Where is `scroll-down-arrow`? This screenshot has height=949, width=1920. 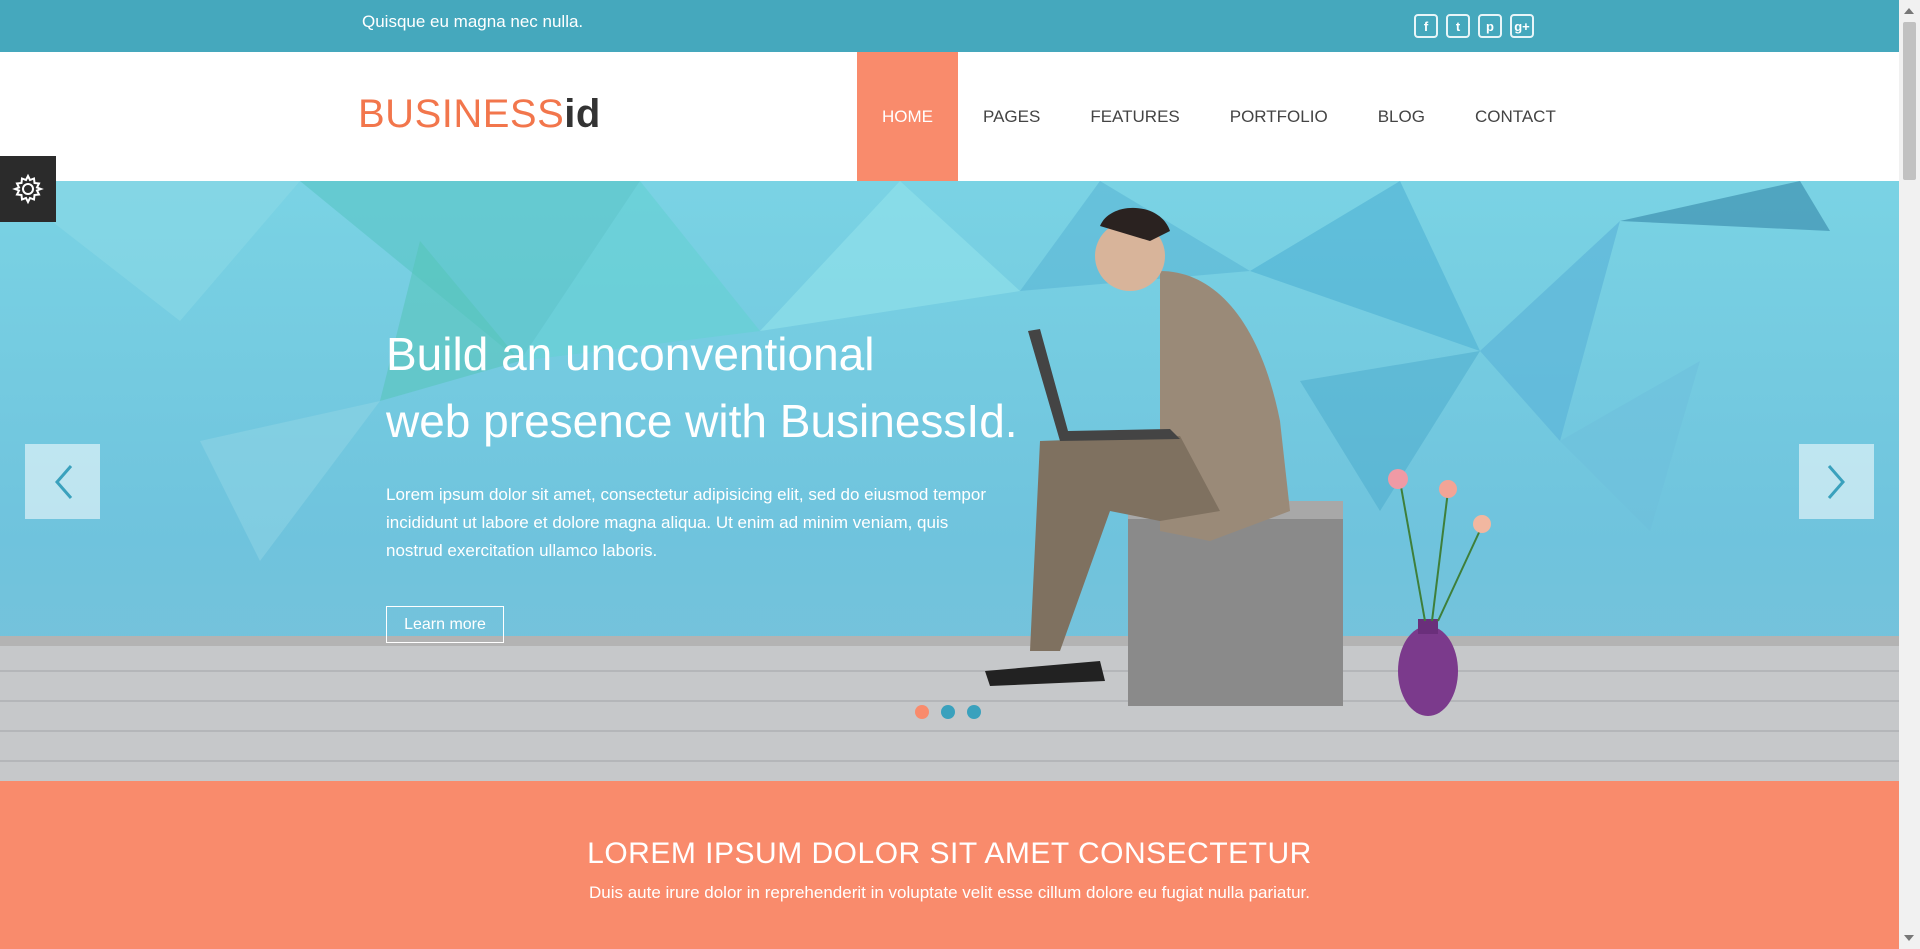 scroll-down-arrow is located at coordinates (1909, 938).